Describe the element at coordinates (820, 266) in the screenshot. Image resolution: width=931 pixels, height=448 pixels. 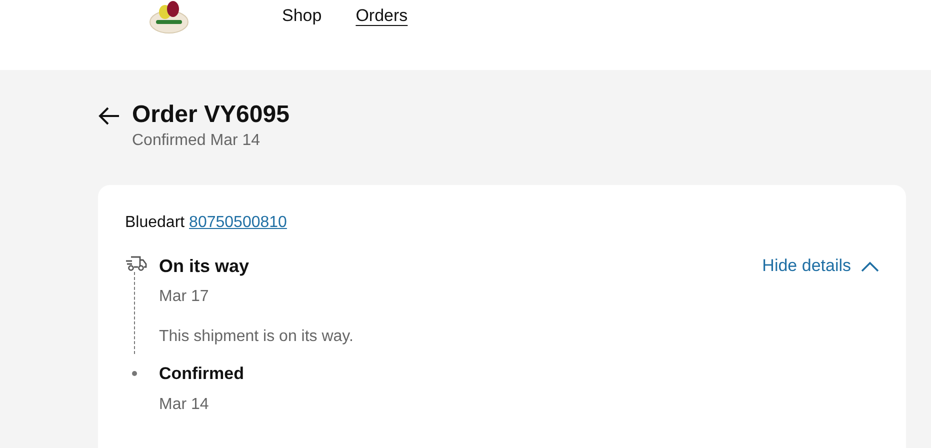
I see `toggle-details-button: Hide details` at that location.